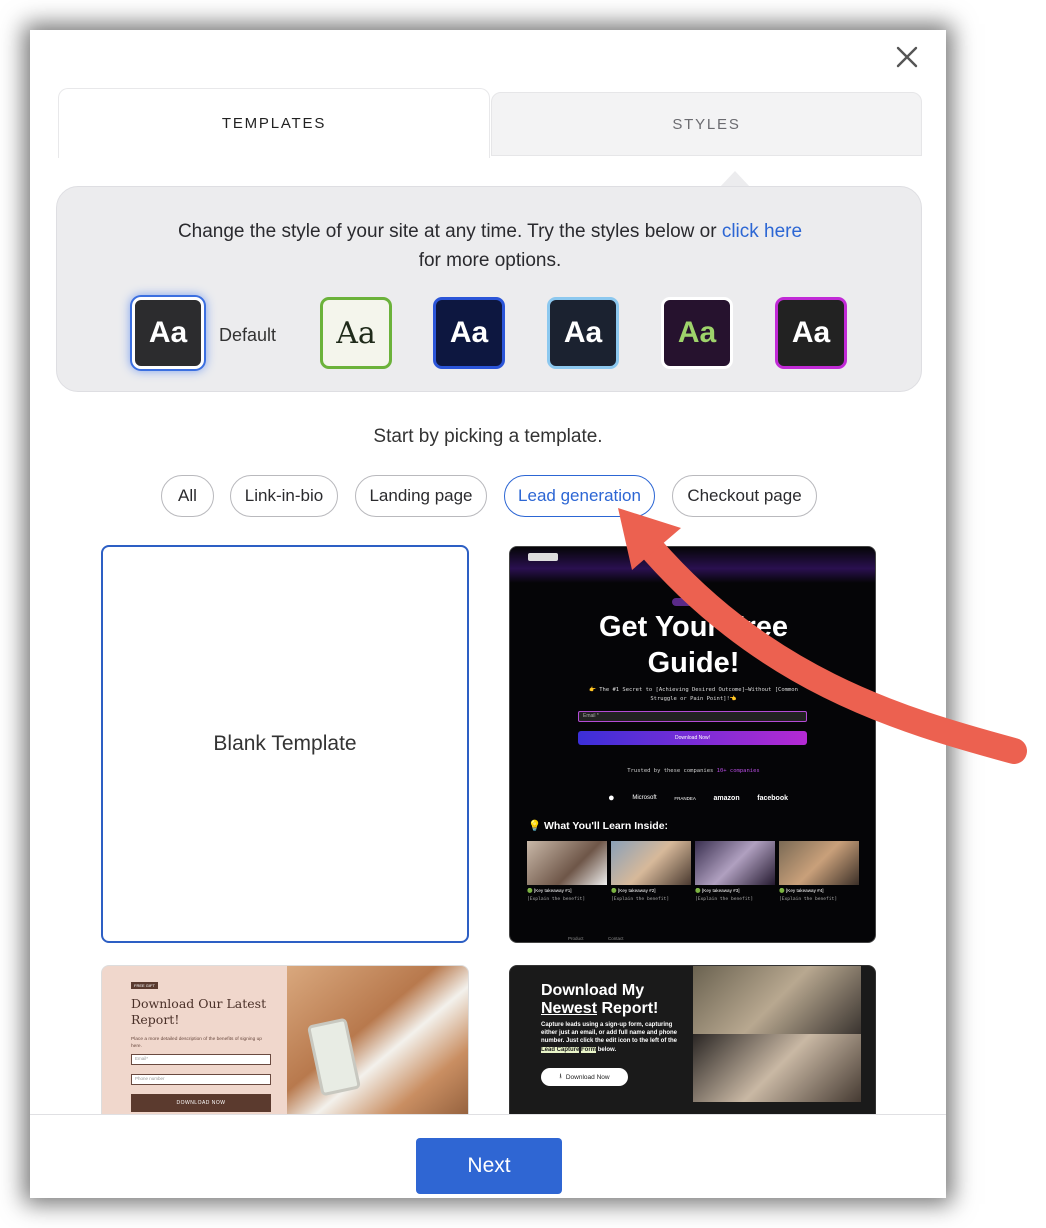 Image resolution: width=1046 pixels, height=1228 pixels. What do you see at coordinates (579, 496) in the screenshot?
I see `filter-lead-generation: Lead generation` at bounding box center [579, 496].